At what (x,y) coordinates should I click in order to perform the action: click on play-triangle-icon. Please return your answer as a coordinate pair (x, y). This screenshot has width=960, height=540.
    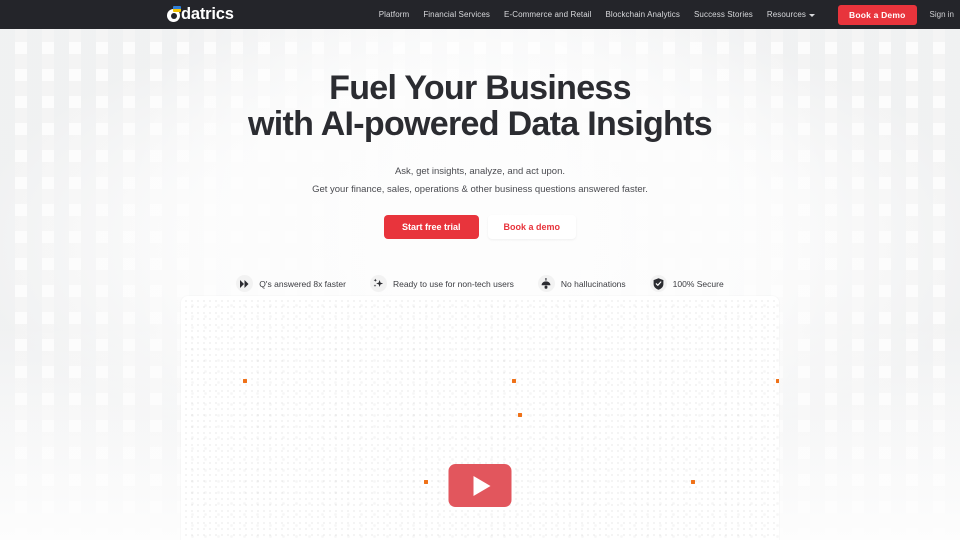
    Looking at the image, I should click on (482, 485).